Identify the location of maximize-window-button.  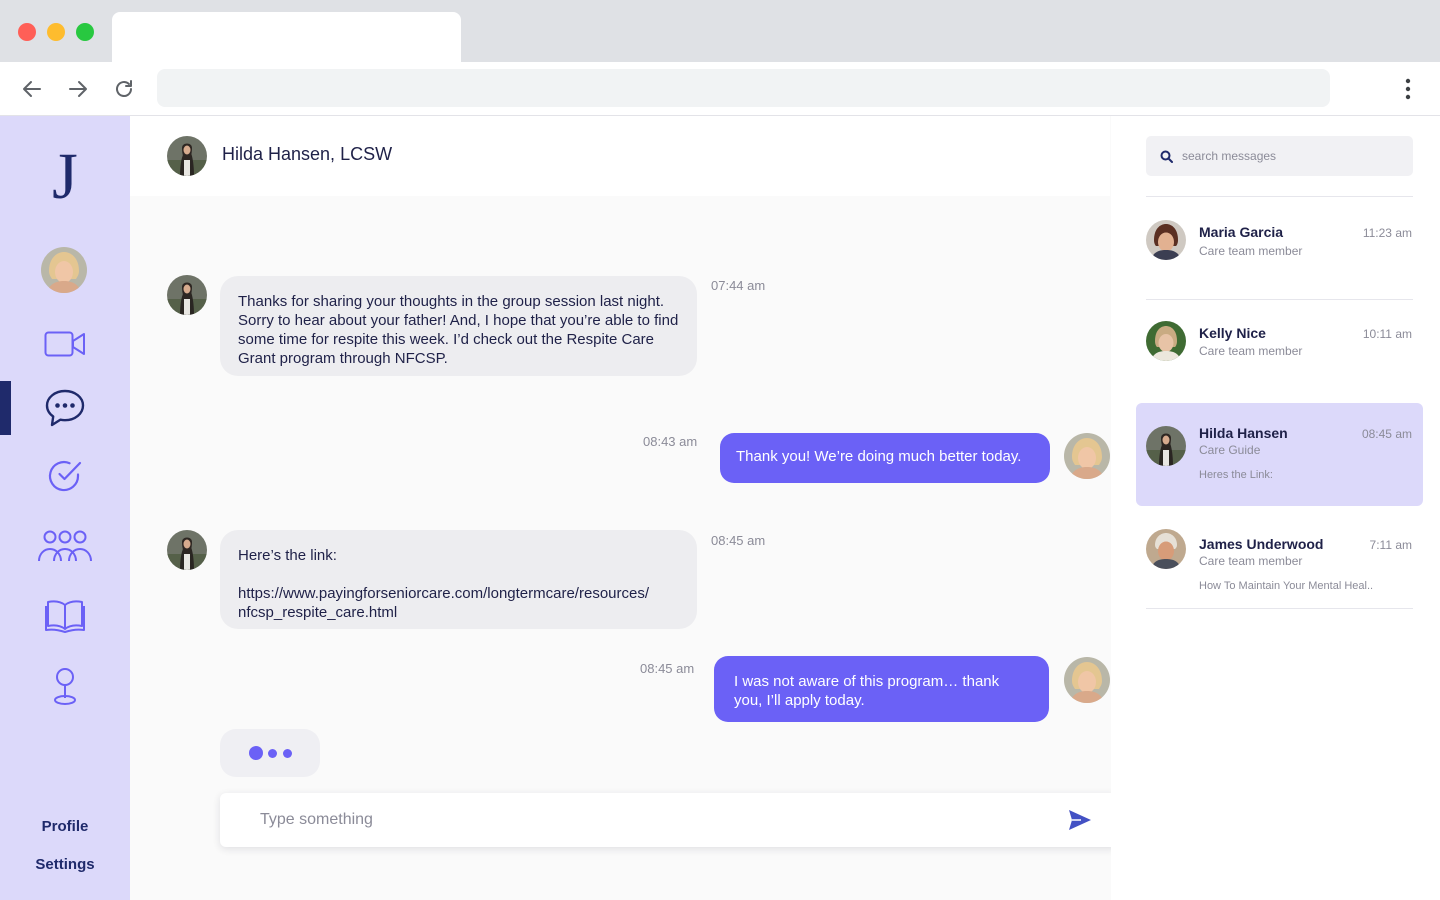
(85, 32).